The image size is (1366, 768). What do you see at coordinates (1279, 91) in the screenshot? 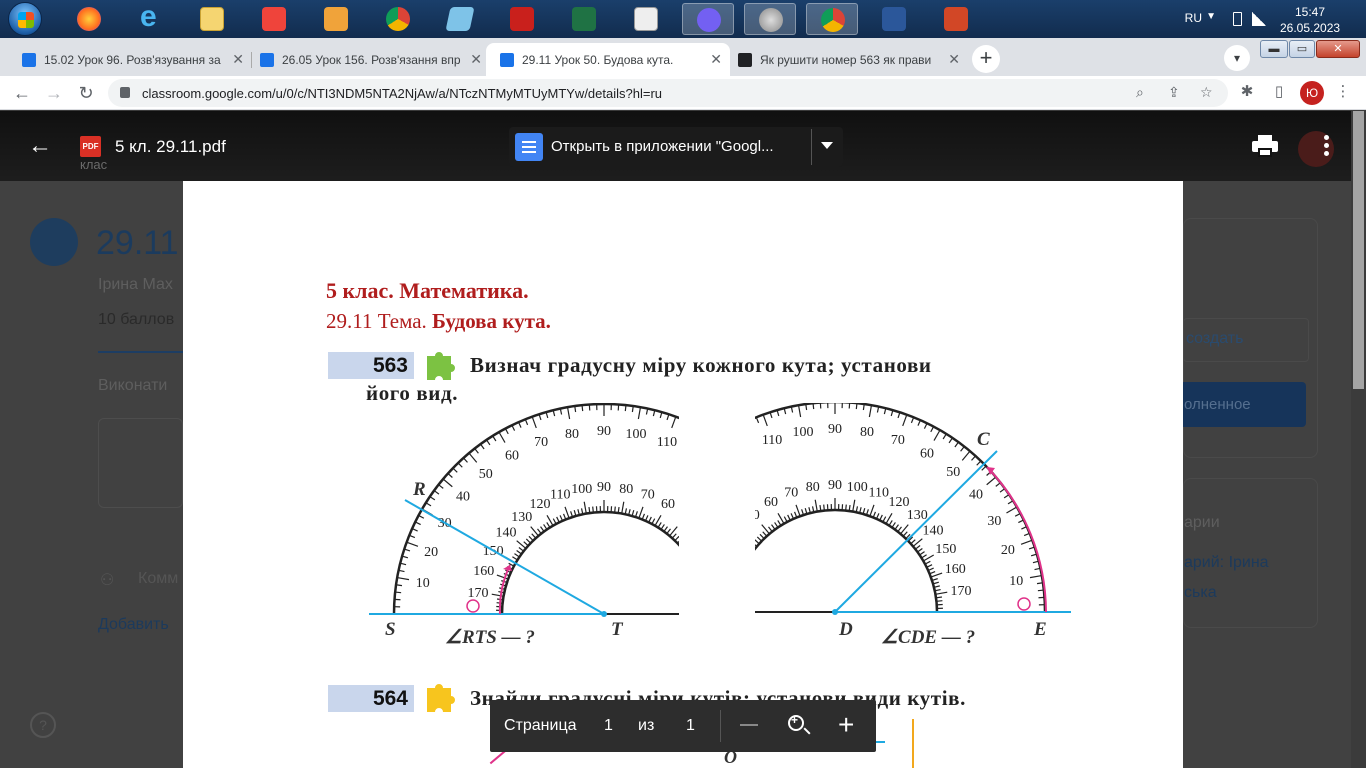
I see `side-panel-icon: ▯` at bounding box center [1279, 91].